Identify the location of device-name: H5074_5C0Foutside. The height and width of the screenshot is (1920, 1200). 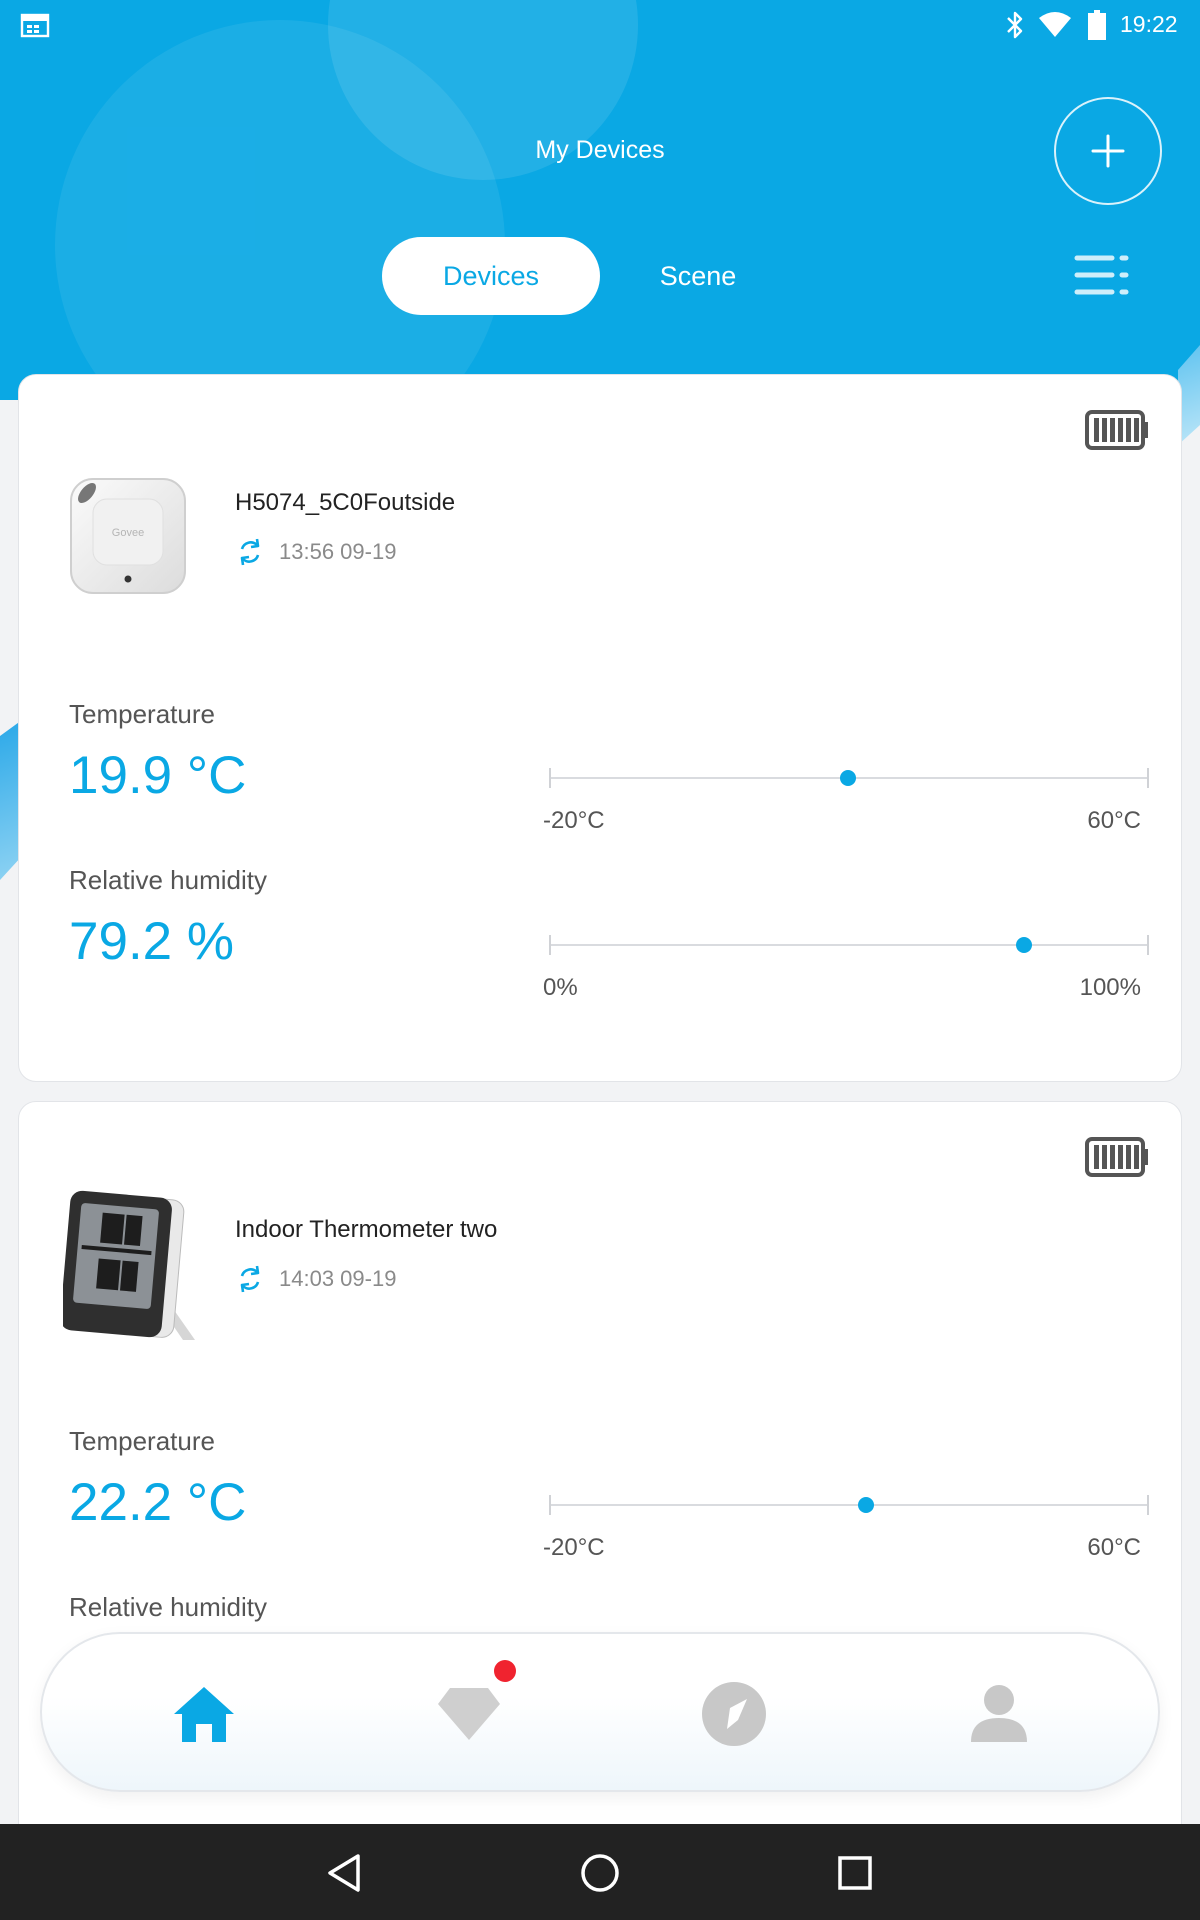
(345, 502).